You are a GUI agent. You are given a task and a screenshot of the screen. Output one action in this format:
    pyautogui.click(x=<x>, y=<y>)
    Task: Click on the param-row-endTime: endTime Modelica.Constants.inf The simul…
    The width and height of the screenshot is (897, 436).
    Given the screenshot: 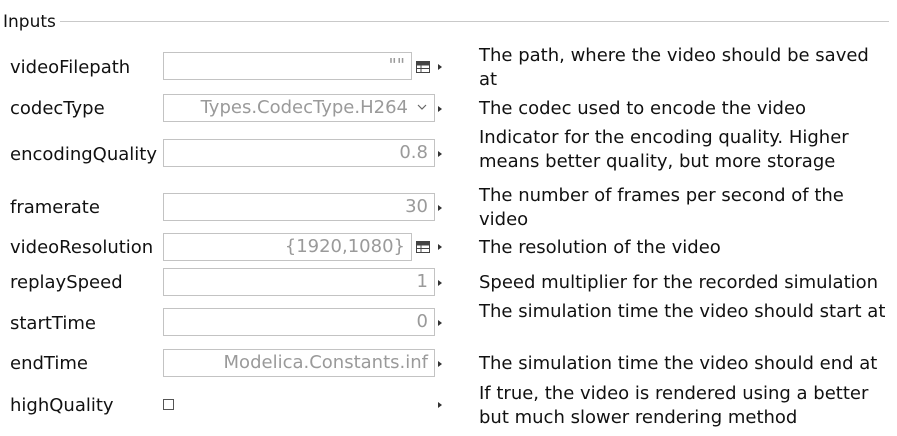 What is the action you would take?
    pyautogui.click(x=448, y=364)
    